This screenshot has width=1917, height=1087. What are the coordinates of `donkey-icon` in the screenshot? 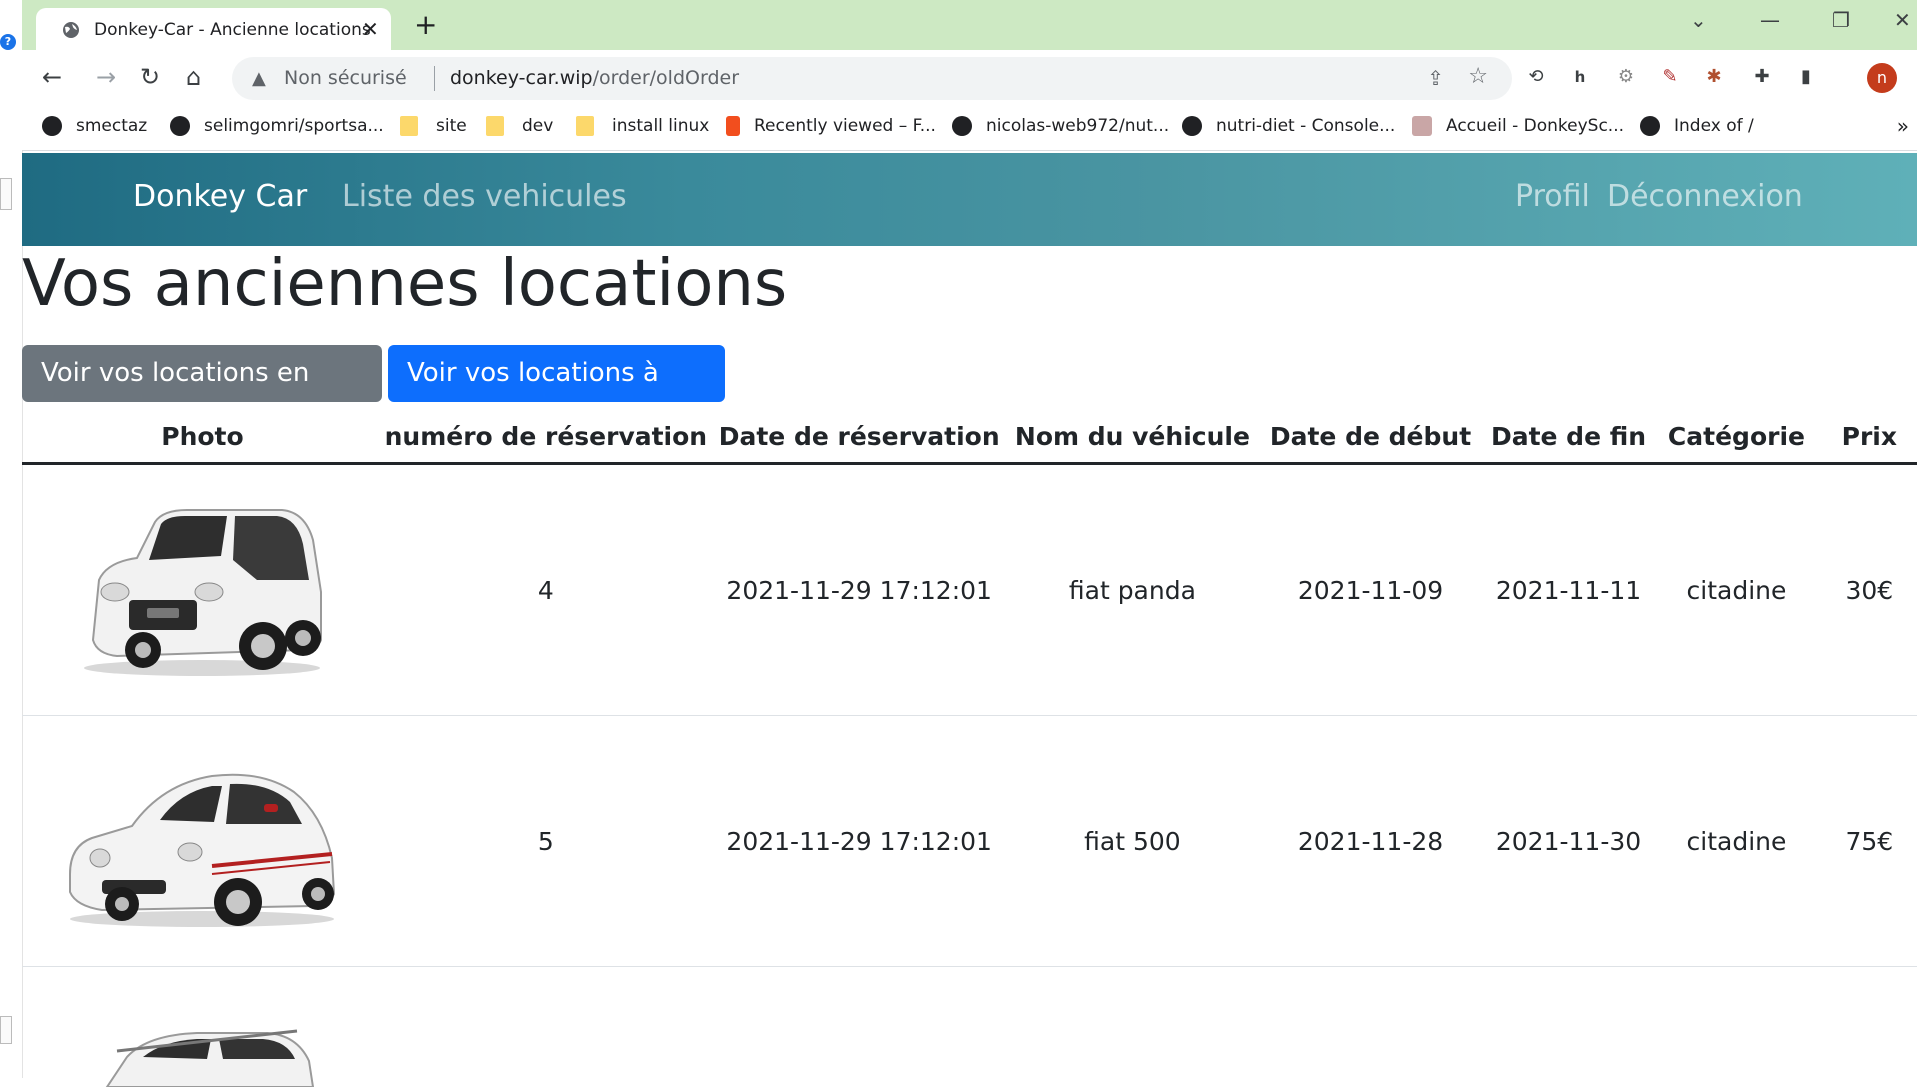 It's located at (1422, 126).